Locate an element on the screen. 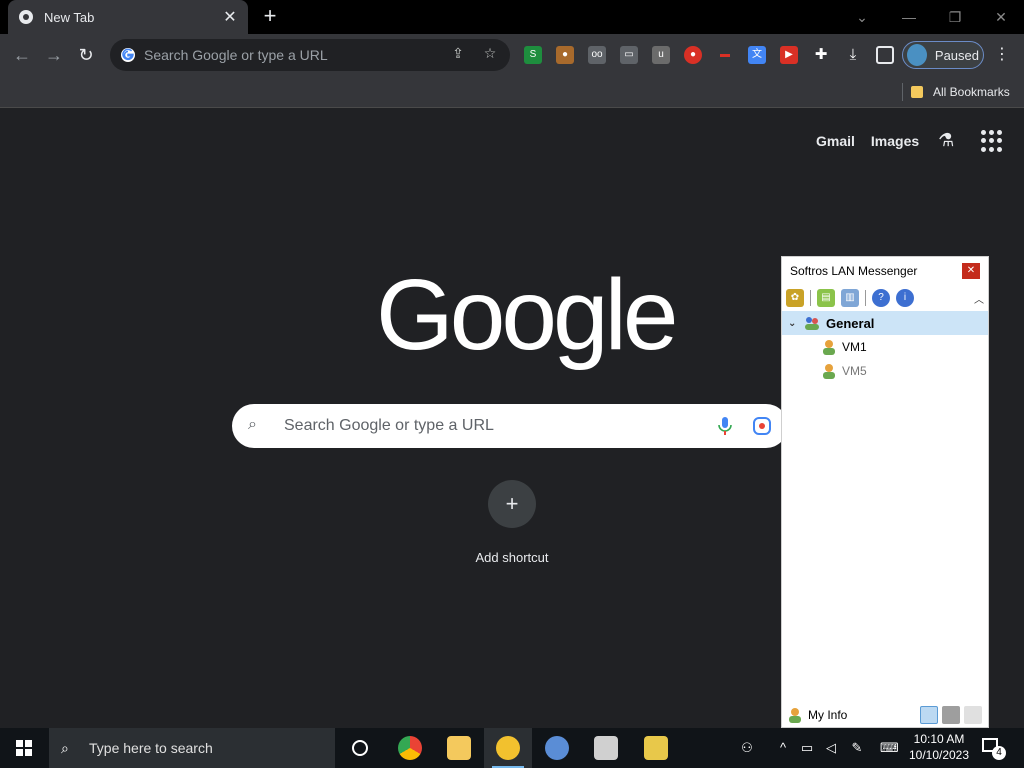 This screenshot has width=1024, height=768. tab-new-tab: New Tab ✕ is located at coordinates (128, 17).